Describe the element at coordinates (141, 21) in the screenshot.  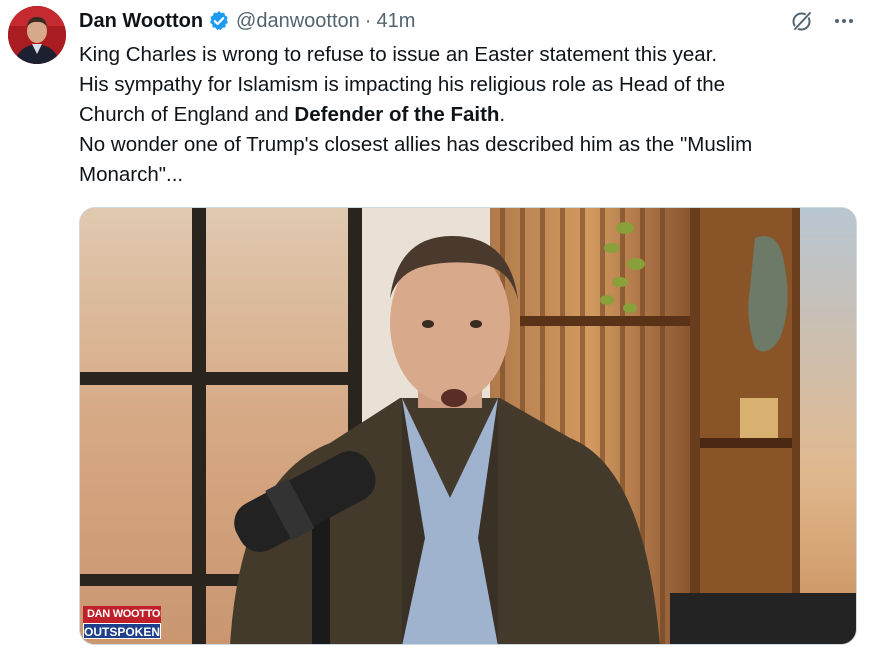
I see `author-name: Dan Wootton` at that location.